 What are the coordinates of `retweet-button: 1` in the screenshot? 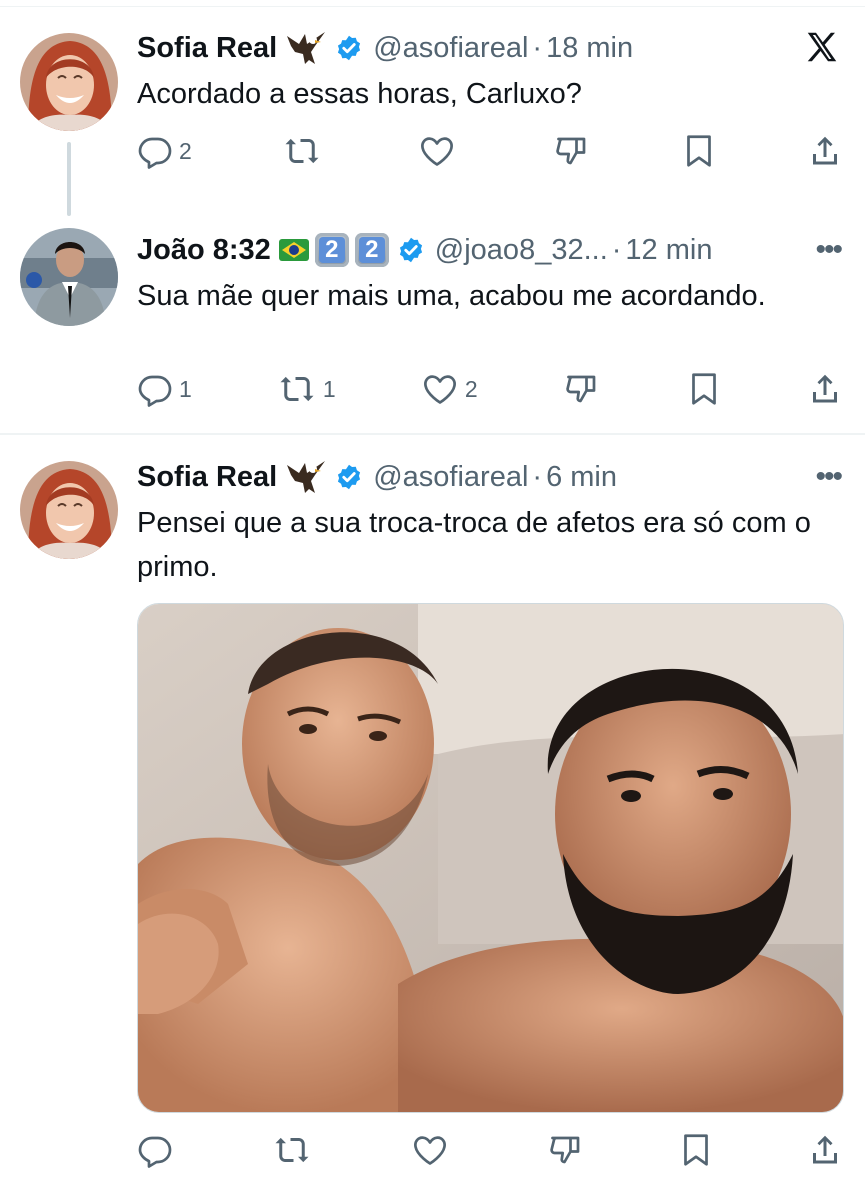 It's located at (306, 389).